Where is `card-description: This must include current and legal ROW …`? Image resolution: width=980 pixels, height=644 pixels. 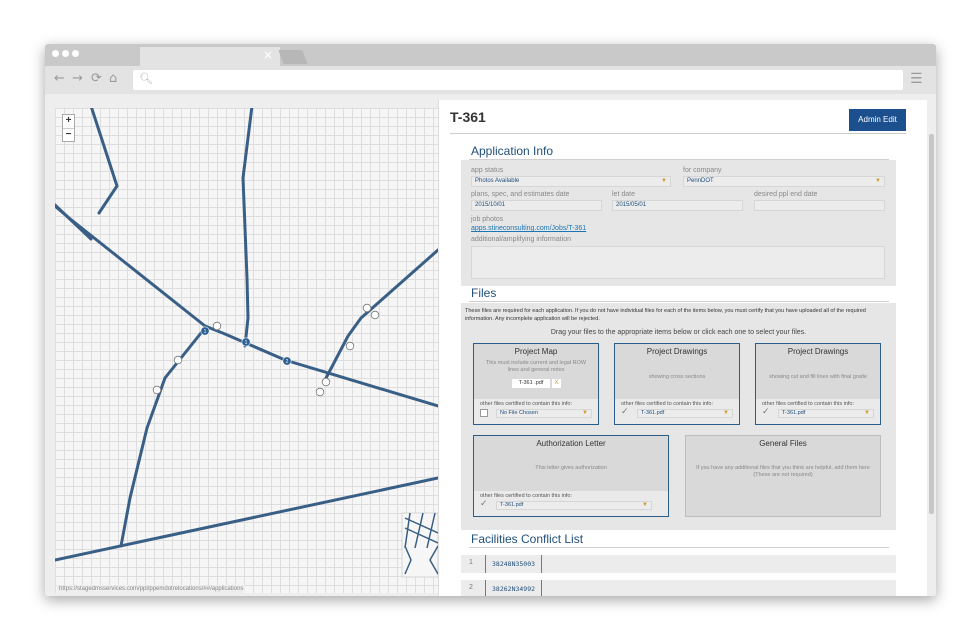 card-description: This must include current and legal ROW … is located at coordinates (536, 366).